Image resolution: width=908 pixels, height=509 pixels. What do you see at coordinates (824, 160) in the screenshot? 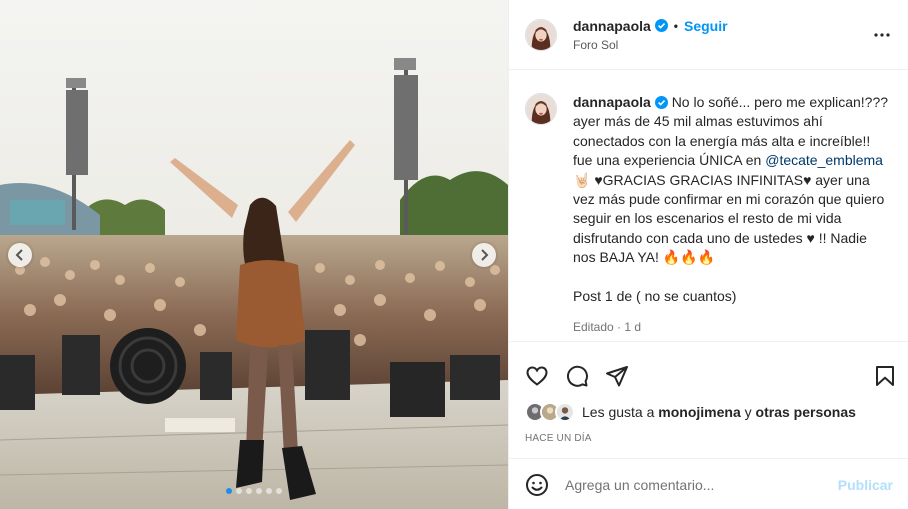
I see `mention-link: @tecate_emblema` at bounding box center [824, 160].